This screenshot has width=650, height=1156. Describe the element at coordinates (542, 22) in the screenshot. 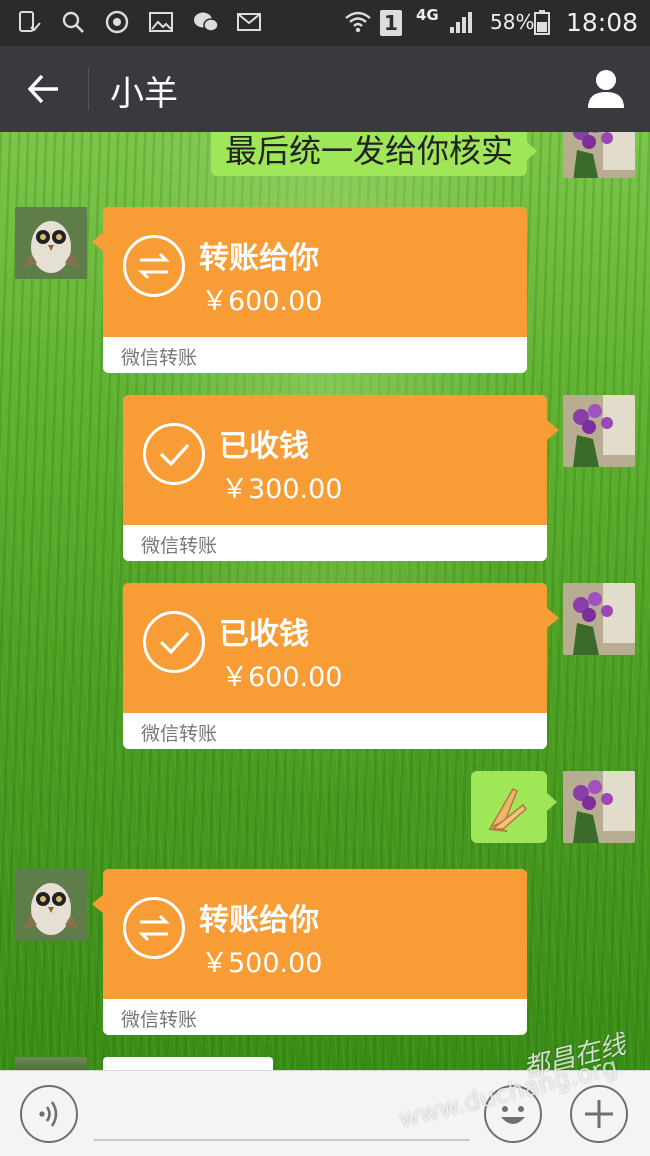

I see `battery-icon` at that location.